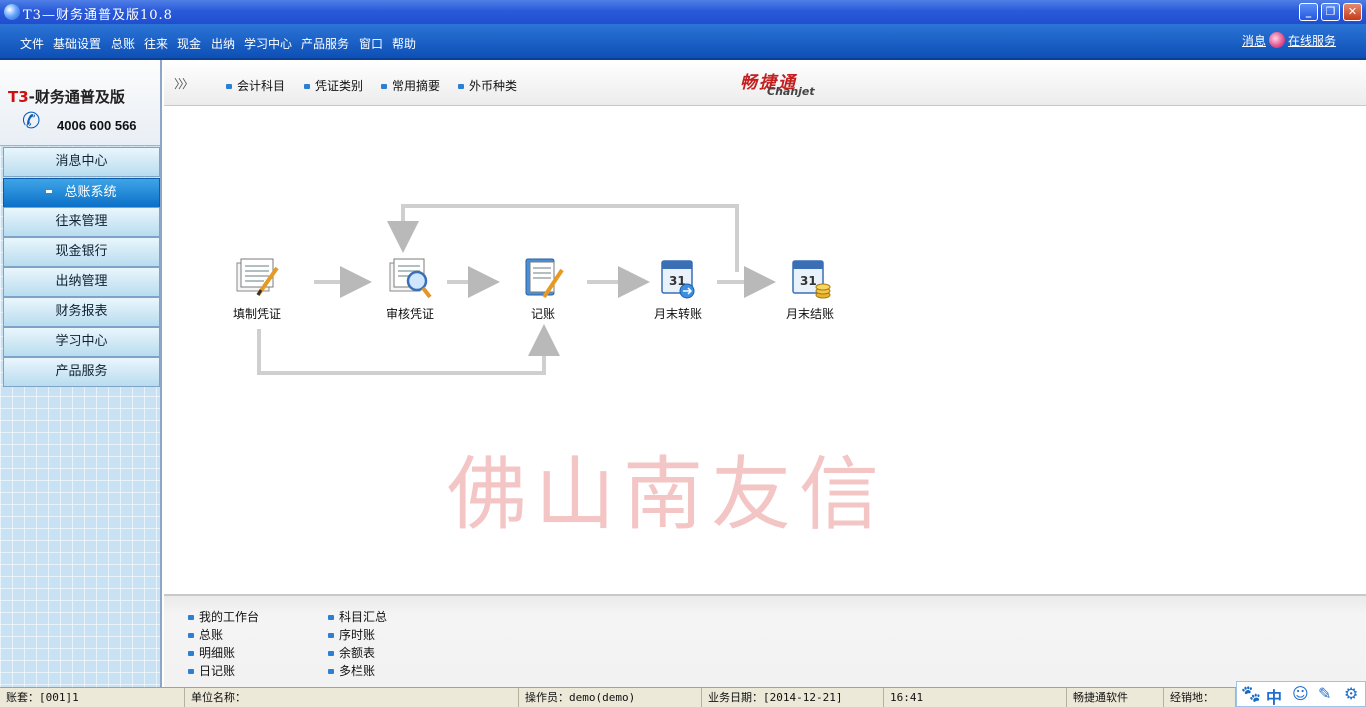 This screenshot has width=1366, height=707. I want to click on quick-links-panel: 我的工作台 总账 明细账 日记账 科目汇总 序时账 余额表 多栏账, so click(765, 640).